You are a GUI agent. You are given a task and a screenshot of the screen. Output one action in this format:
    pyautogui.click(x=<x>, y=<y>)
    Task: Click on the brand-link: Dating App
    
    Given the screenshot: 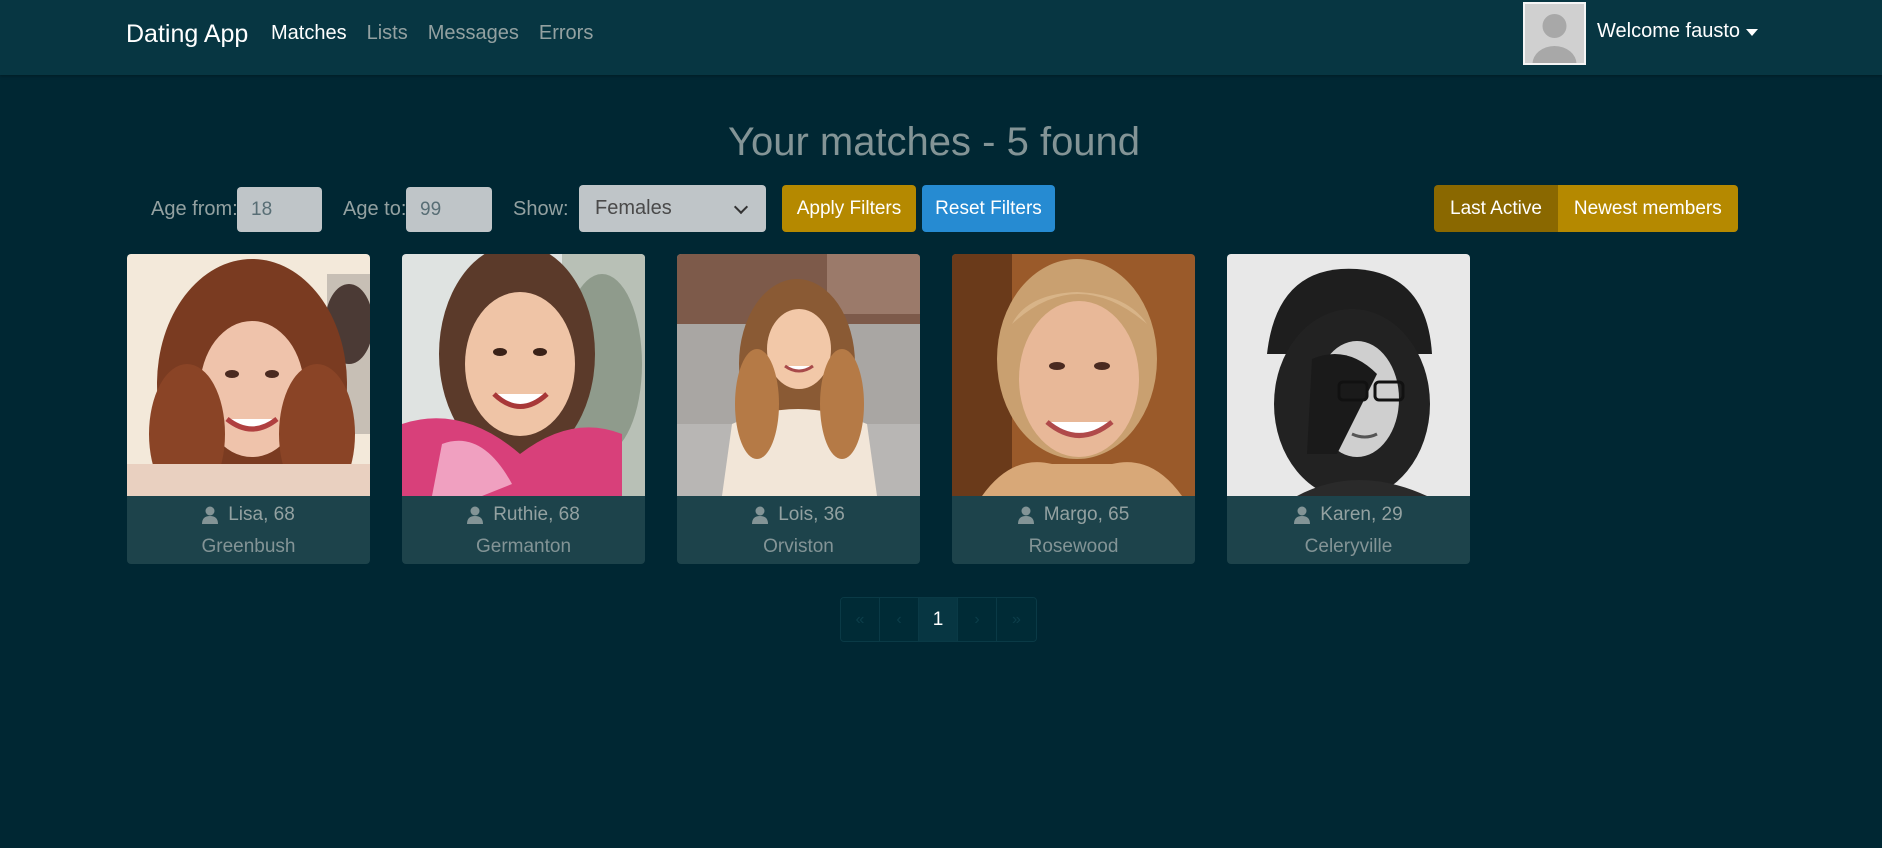 What is the action you would take?
    pyautogui.click(x=187, y=34)
    